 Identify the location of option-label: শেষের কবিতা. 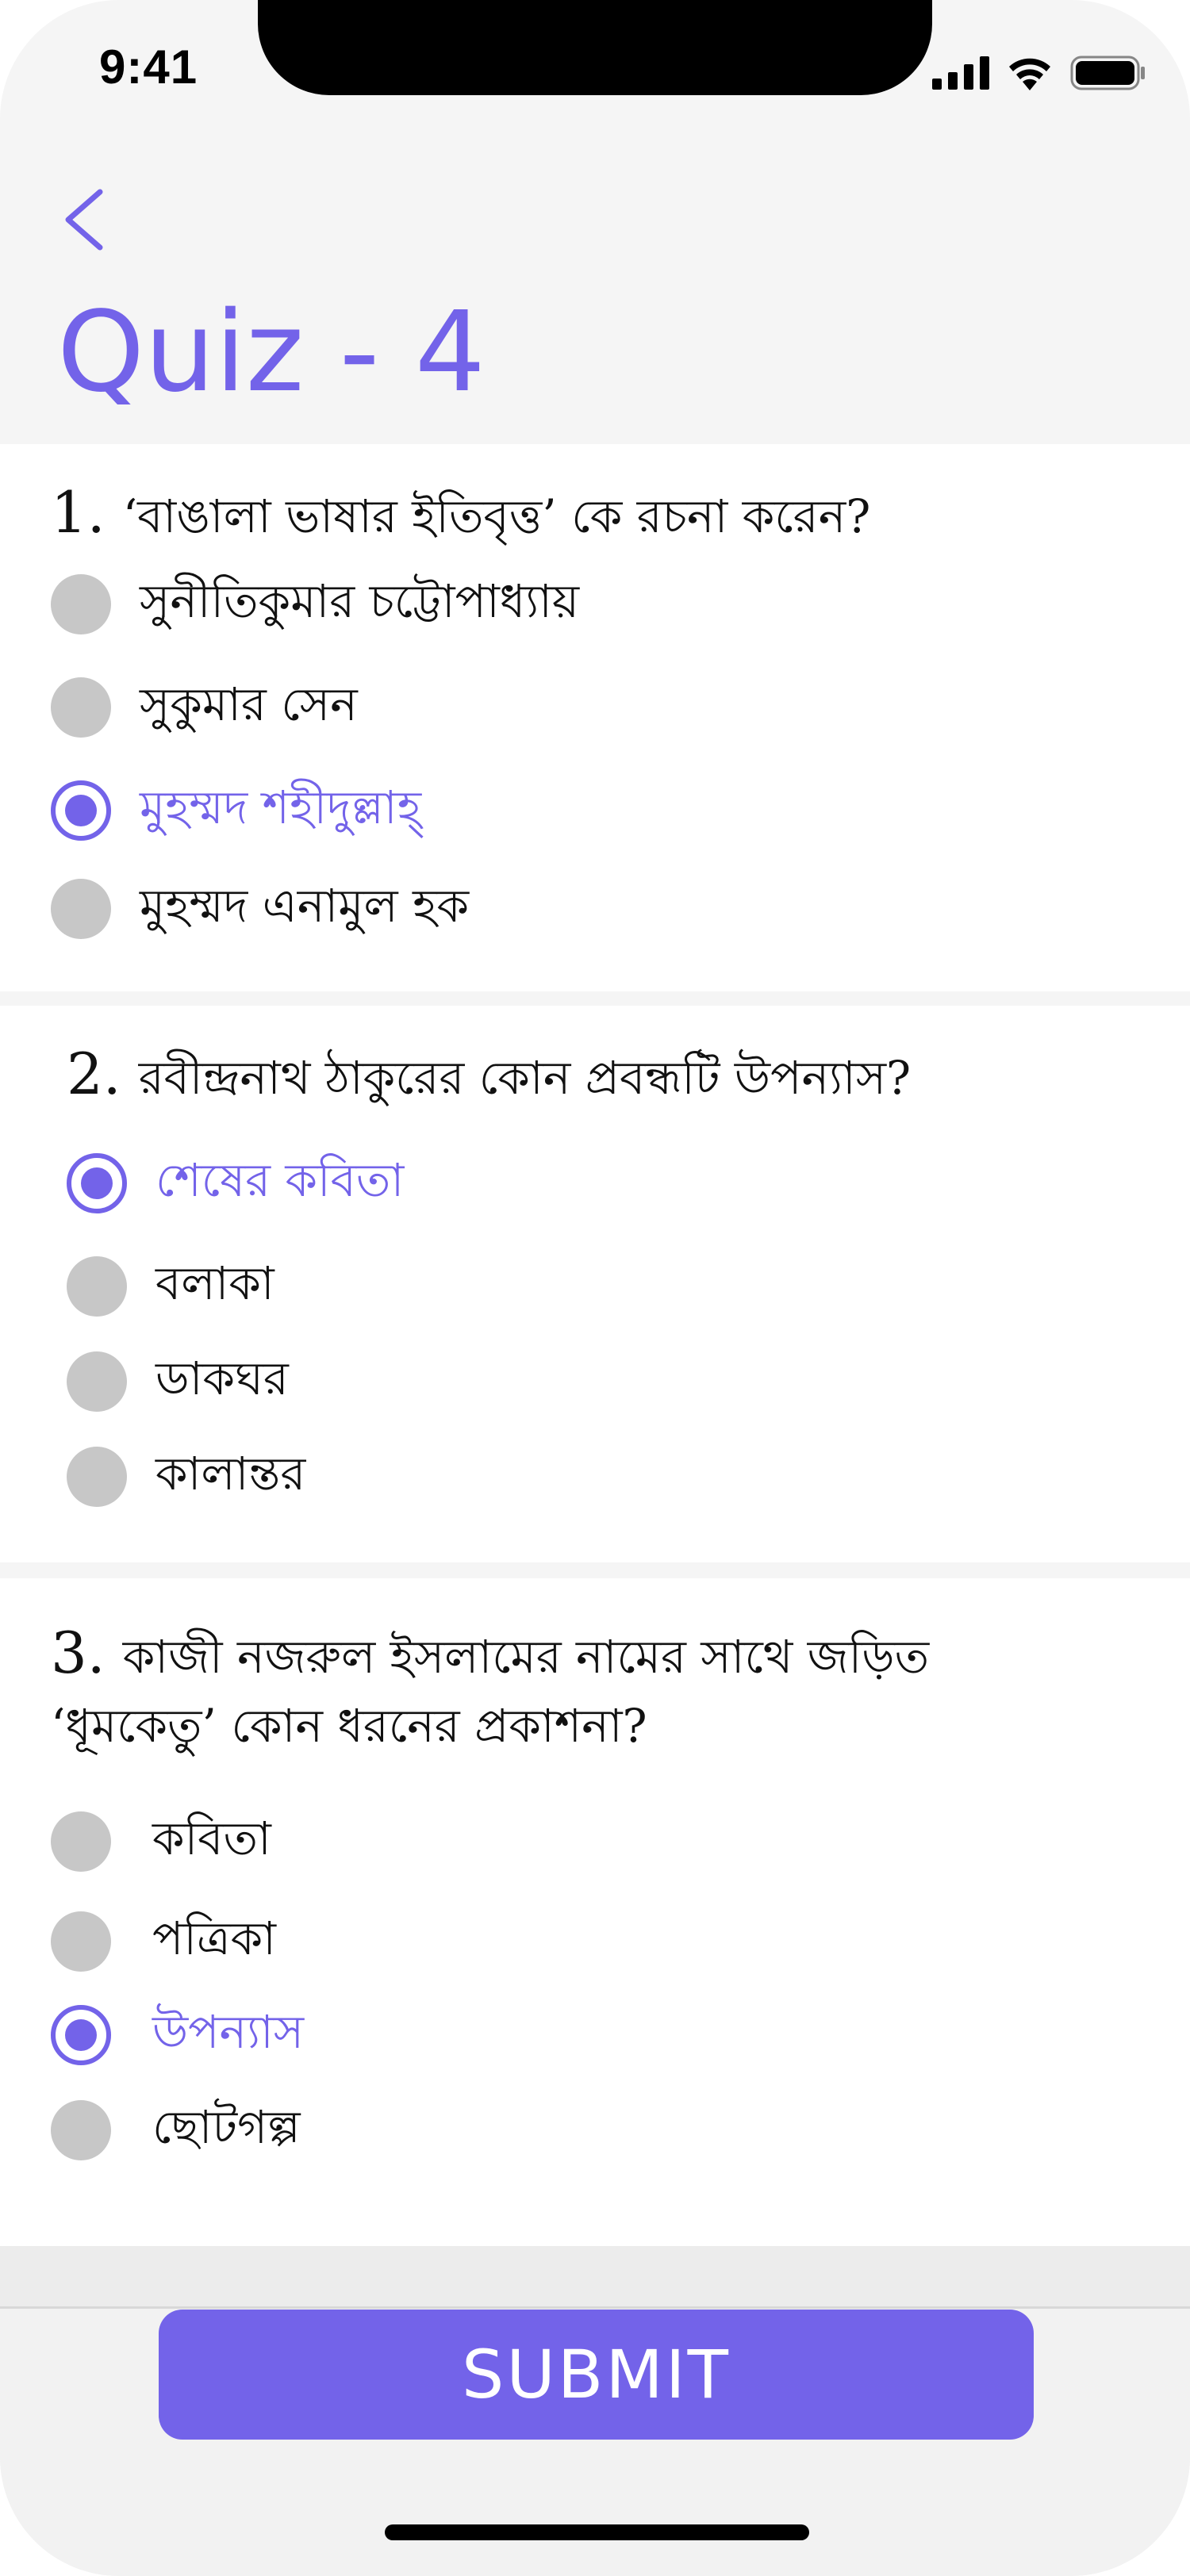
(280, 1179).